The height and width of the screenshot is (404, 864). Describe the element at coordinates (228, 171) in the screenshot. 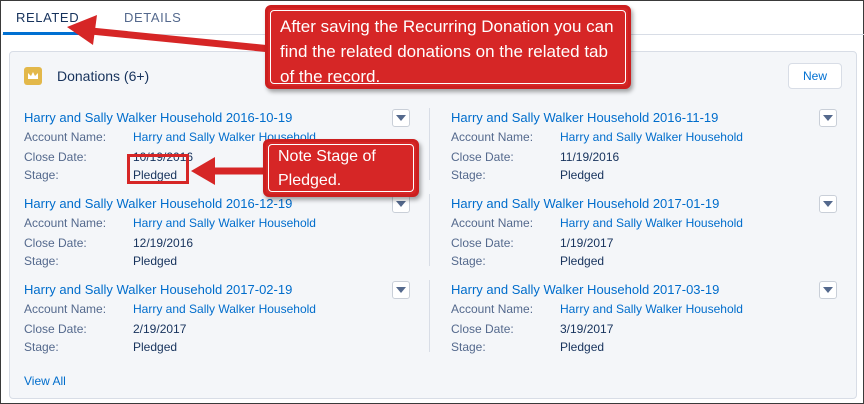

I see `arrow-to-stage` at that location.